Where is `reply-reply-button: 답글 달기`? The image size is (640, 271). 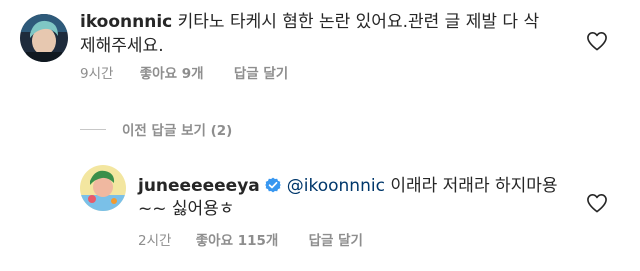 reply-reply-button: 답글 달기 is located at coordinates (336, 241).